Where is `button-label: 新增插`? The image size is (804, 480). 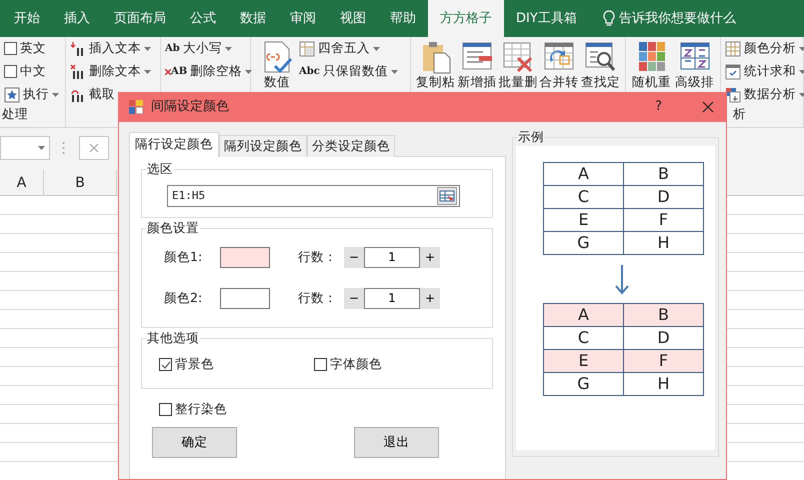
button-label: 新增插 is located at coordinates (476, 82).